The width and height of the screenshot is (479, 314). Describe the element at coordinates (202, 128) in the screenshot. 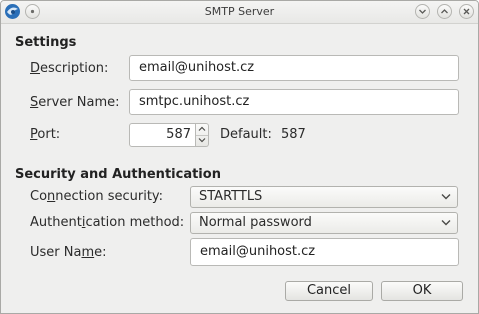

I see `chevron-up-icon` at that location.